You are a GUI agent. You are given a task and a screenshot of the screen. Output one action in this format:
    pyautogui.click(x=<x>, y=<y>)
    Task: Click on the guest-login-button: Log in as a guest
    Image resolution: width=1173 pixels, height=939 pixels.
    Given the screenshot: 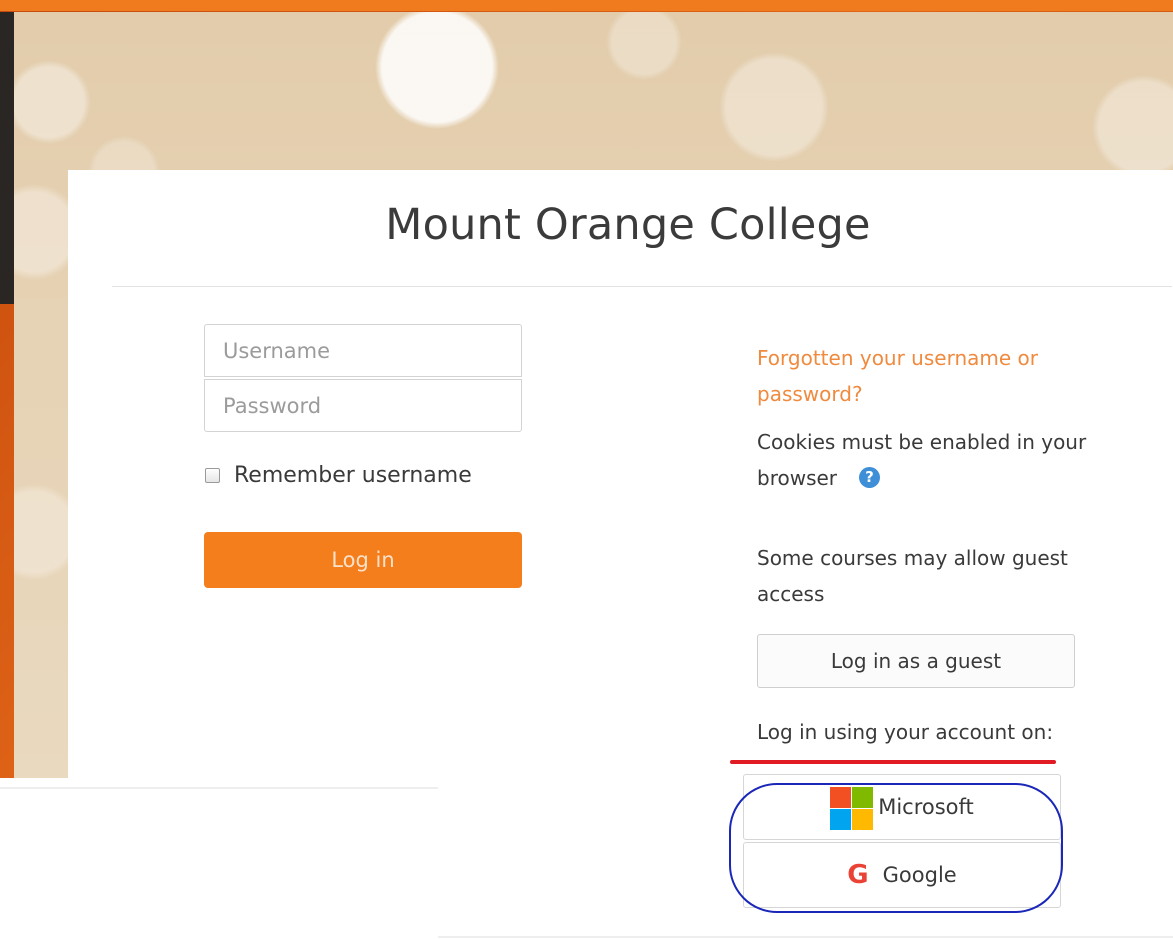 What is the action you would take?
    pyautogui.click(x=916, y=661)
    